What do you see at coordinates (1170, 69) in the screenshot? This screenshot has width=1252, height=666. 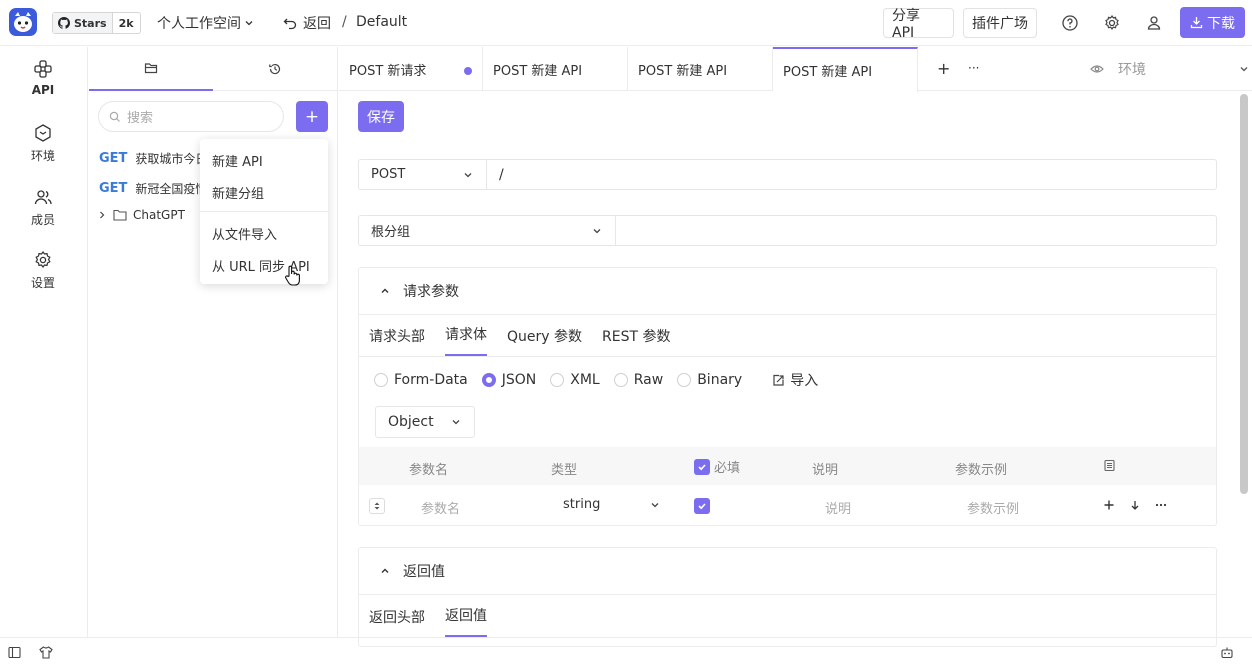 I see `environment-selector: 环境` at bounding box center [1170, 69].